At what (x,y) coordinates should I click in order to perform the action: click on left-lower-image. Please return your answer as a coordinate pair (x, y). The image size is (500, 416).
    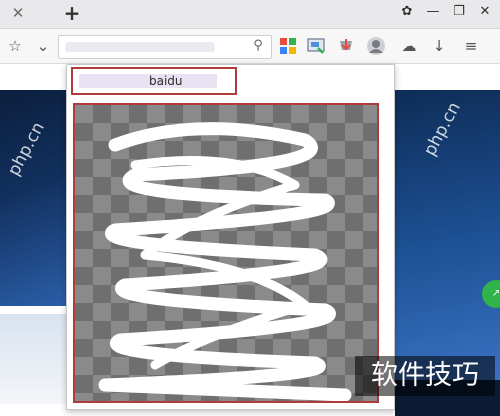
    Looking at the image, I should click on (33, 359).